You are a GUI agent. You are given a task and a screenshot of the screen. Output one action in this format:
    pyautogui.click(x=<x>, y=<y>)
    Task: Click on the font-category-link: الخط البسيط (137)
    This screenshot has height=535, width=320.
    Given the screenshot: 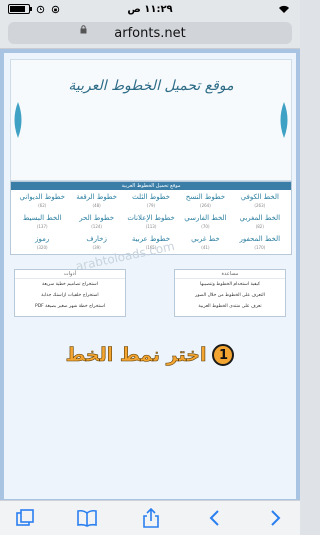 What is the action you would take?
    pyautogui.click(x=42, y=223)
    